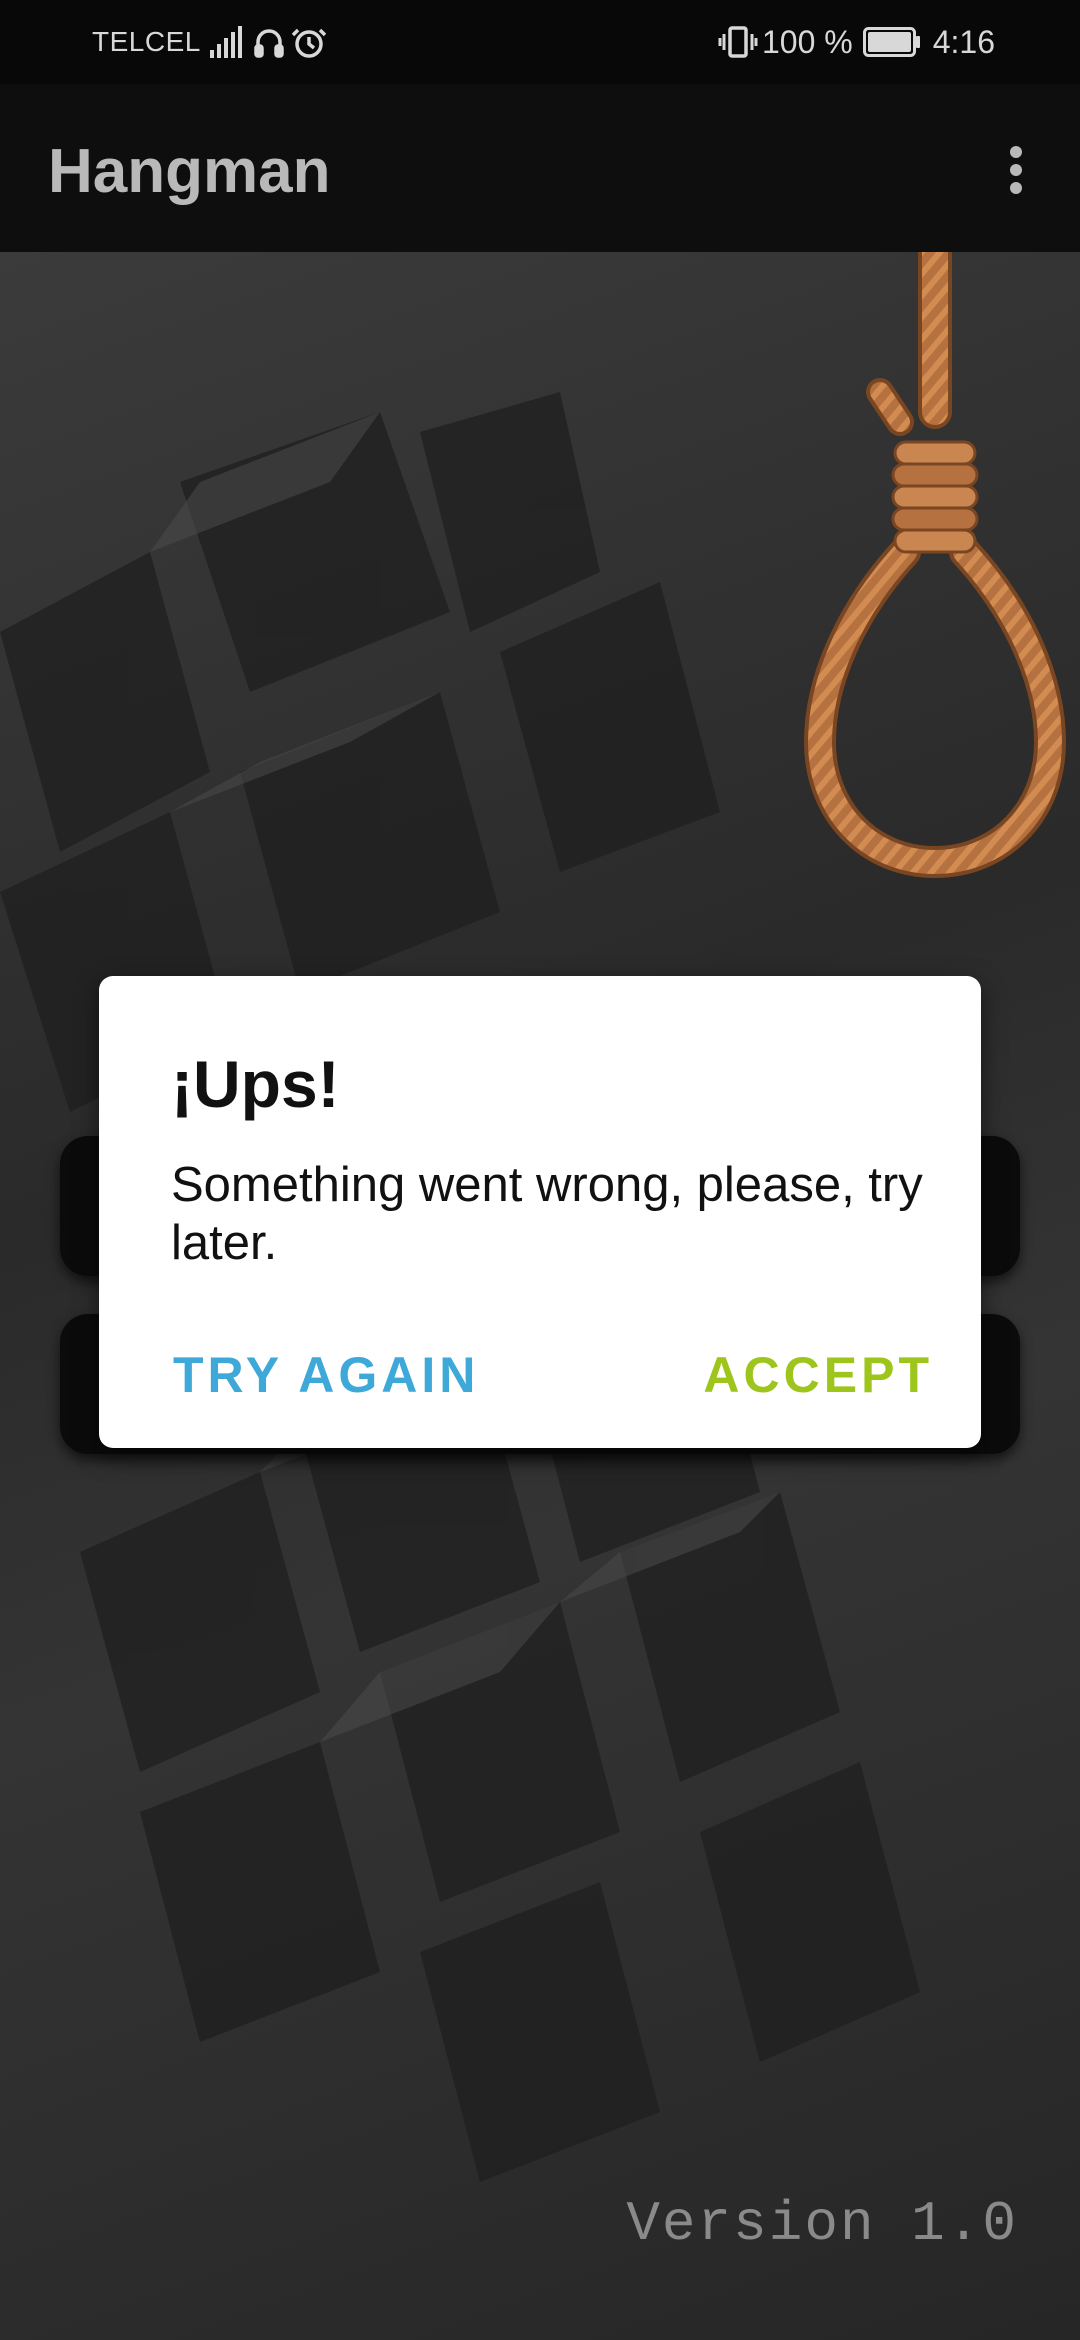 The image size is (1080, 2340). What do you see at coordinates (146, 41) in the screenshot?
I see `carrier-label: TELCEL` at bounding box center [146, 41].